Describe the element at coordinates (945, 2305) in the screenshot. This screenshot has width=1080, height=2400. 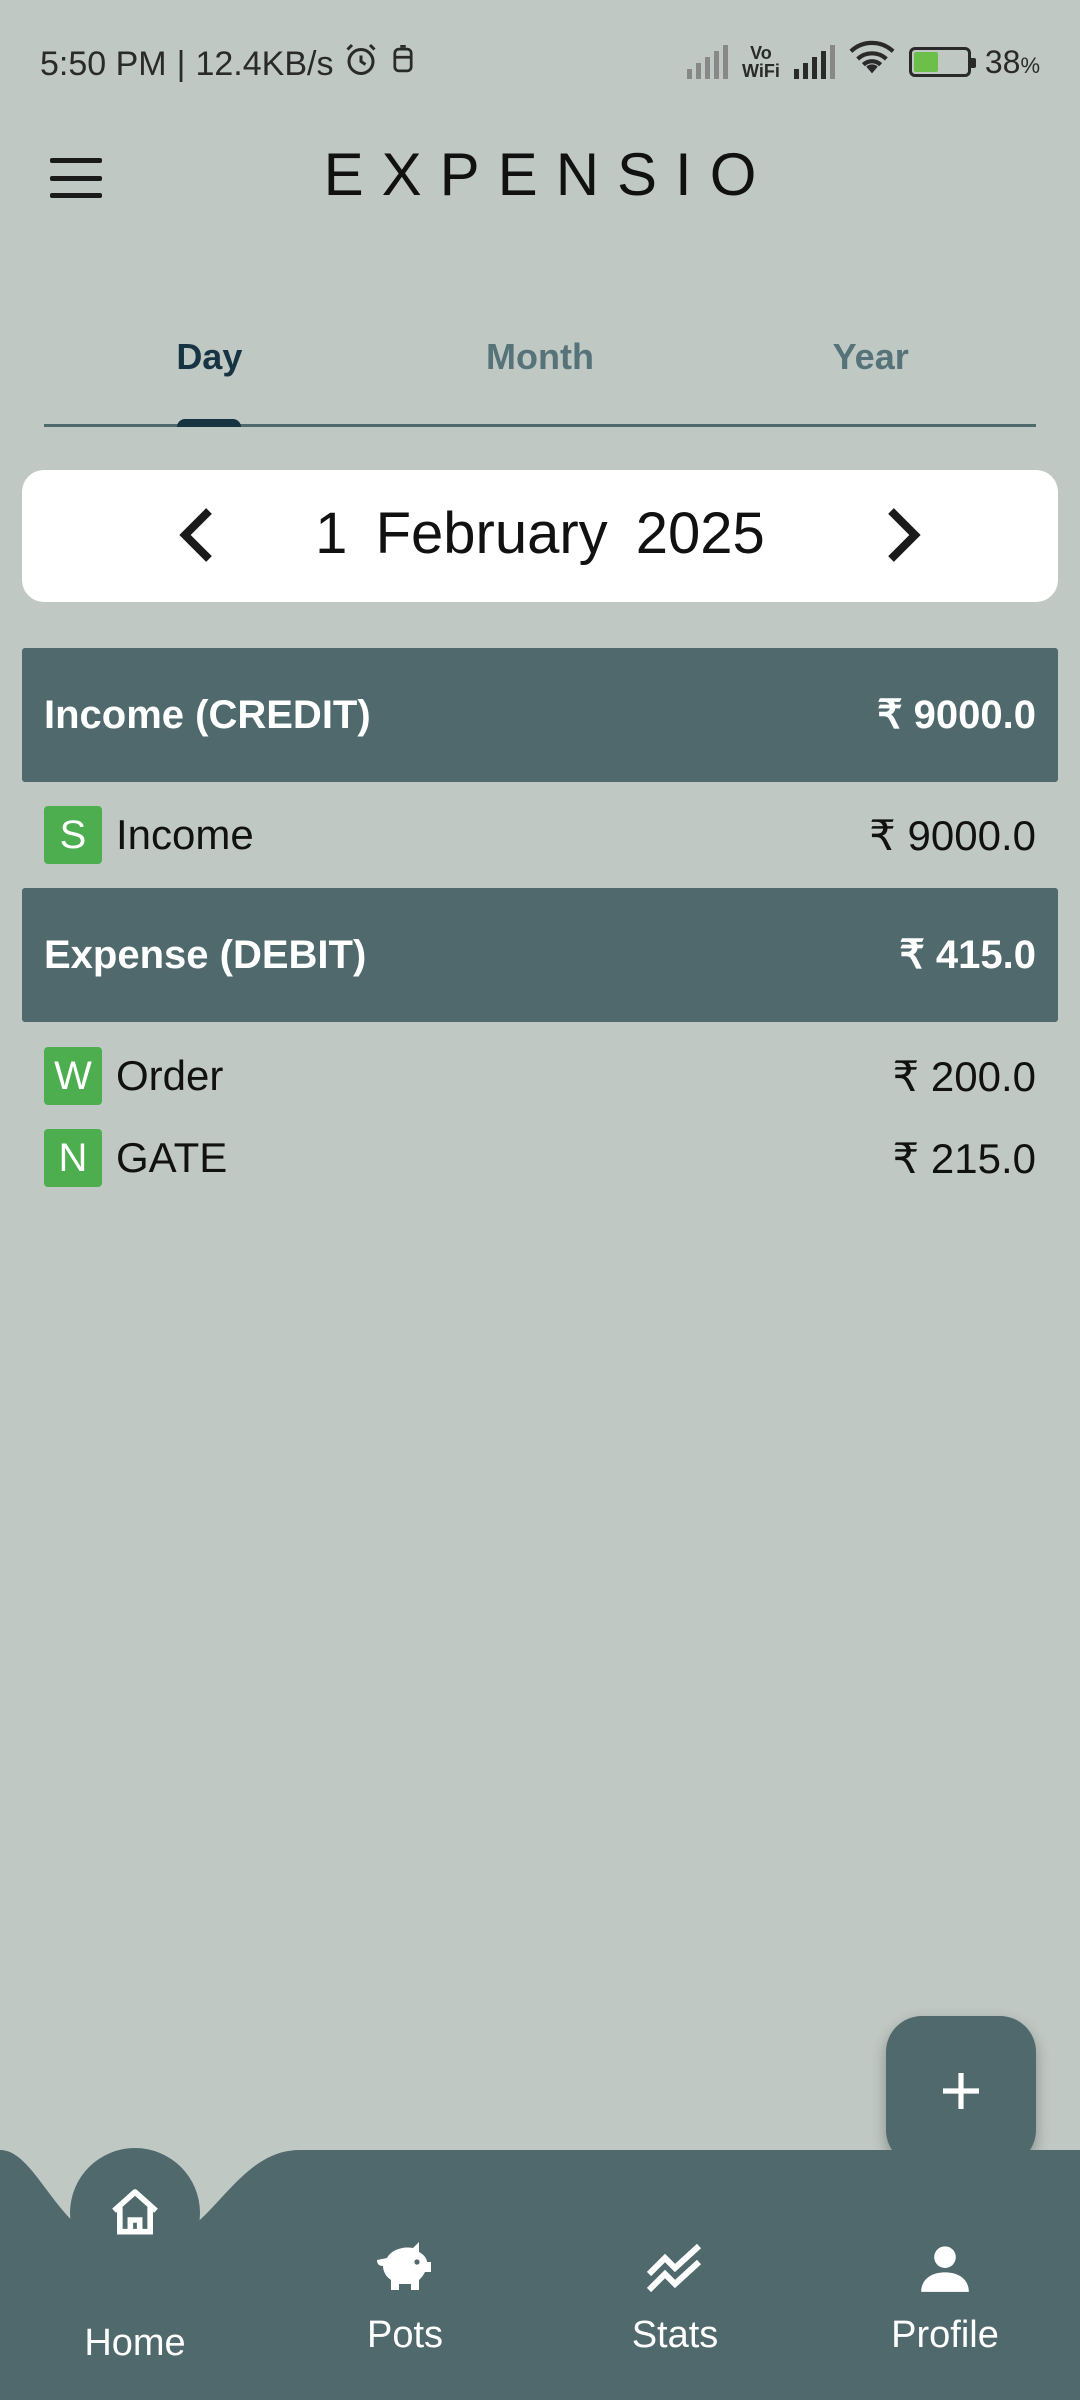
I see `nav-profile: Profile` at that location.